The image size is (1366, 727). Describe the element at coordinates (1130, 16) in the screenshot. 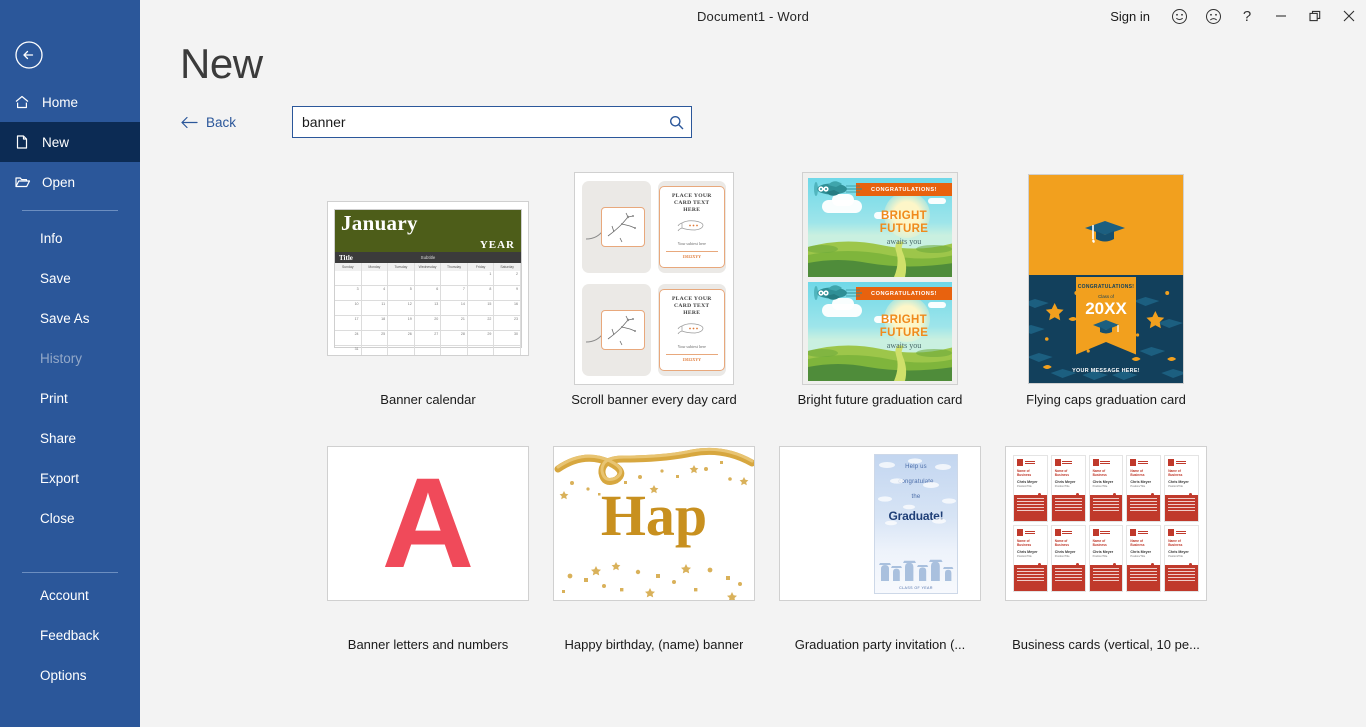

I see `sign-in-button: Sign in` at that location.